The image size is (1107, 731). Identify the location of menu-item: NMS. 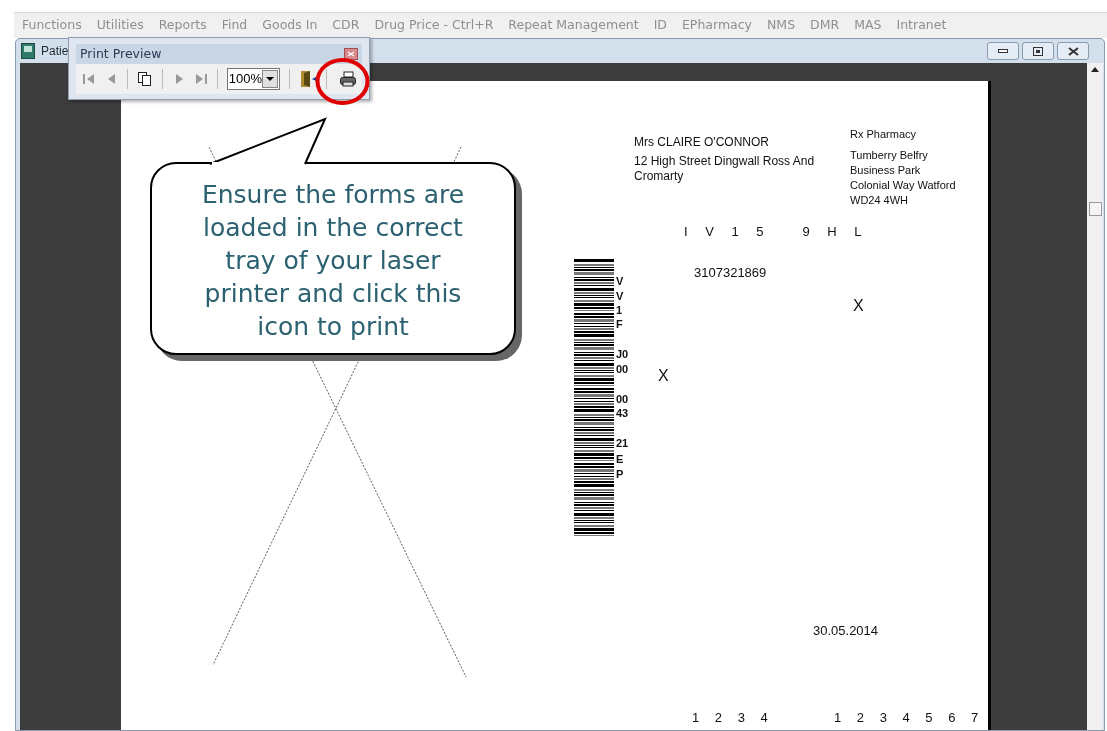
(781, 25).